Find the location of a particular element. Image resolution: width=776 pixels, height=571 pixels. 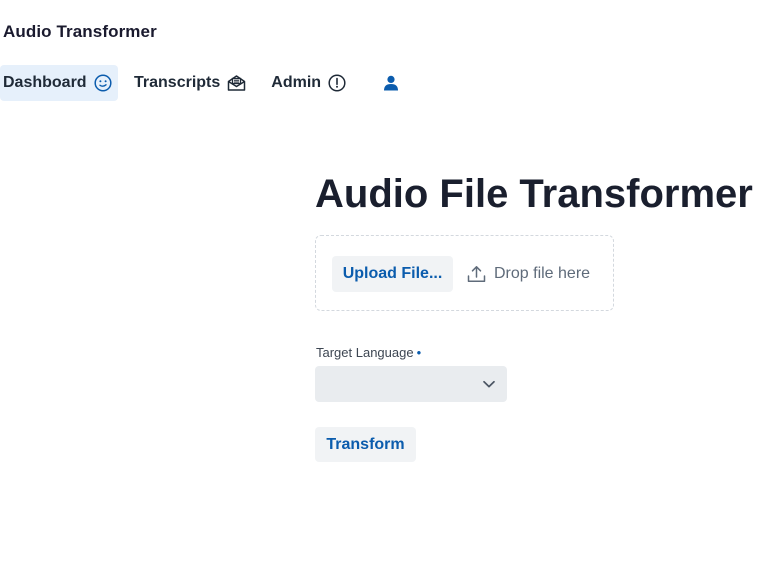

user-icon is located at coordinates (391, 83).